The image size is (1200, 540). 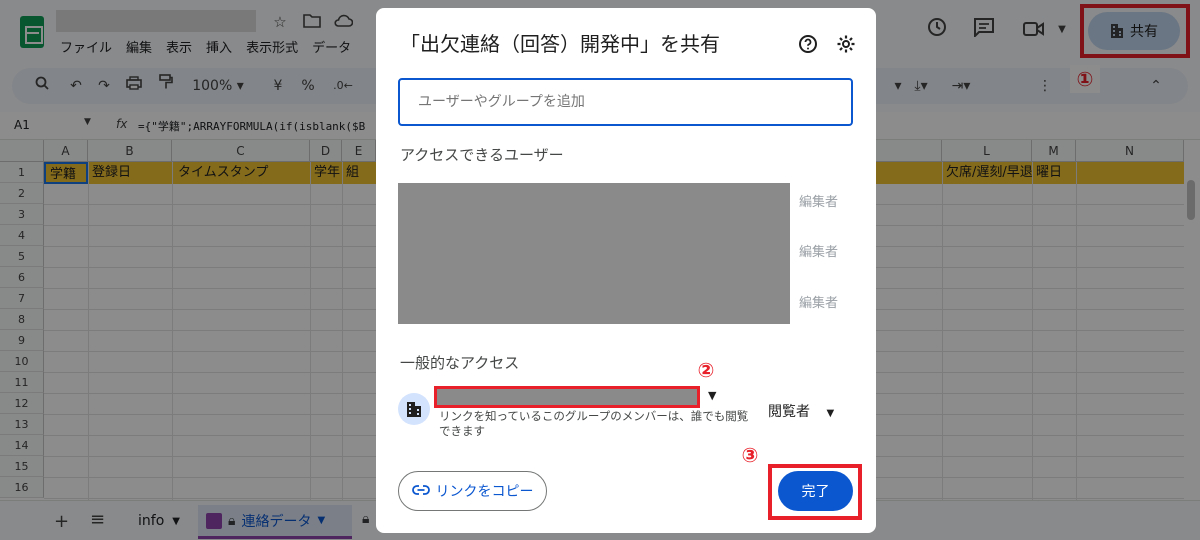 What do you see at coordinates (484, 492) in the screenshot?
I see `copy-link-label: リンクをコピー` at bounding box center [484, 492].